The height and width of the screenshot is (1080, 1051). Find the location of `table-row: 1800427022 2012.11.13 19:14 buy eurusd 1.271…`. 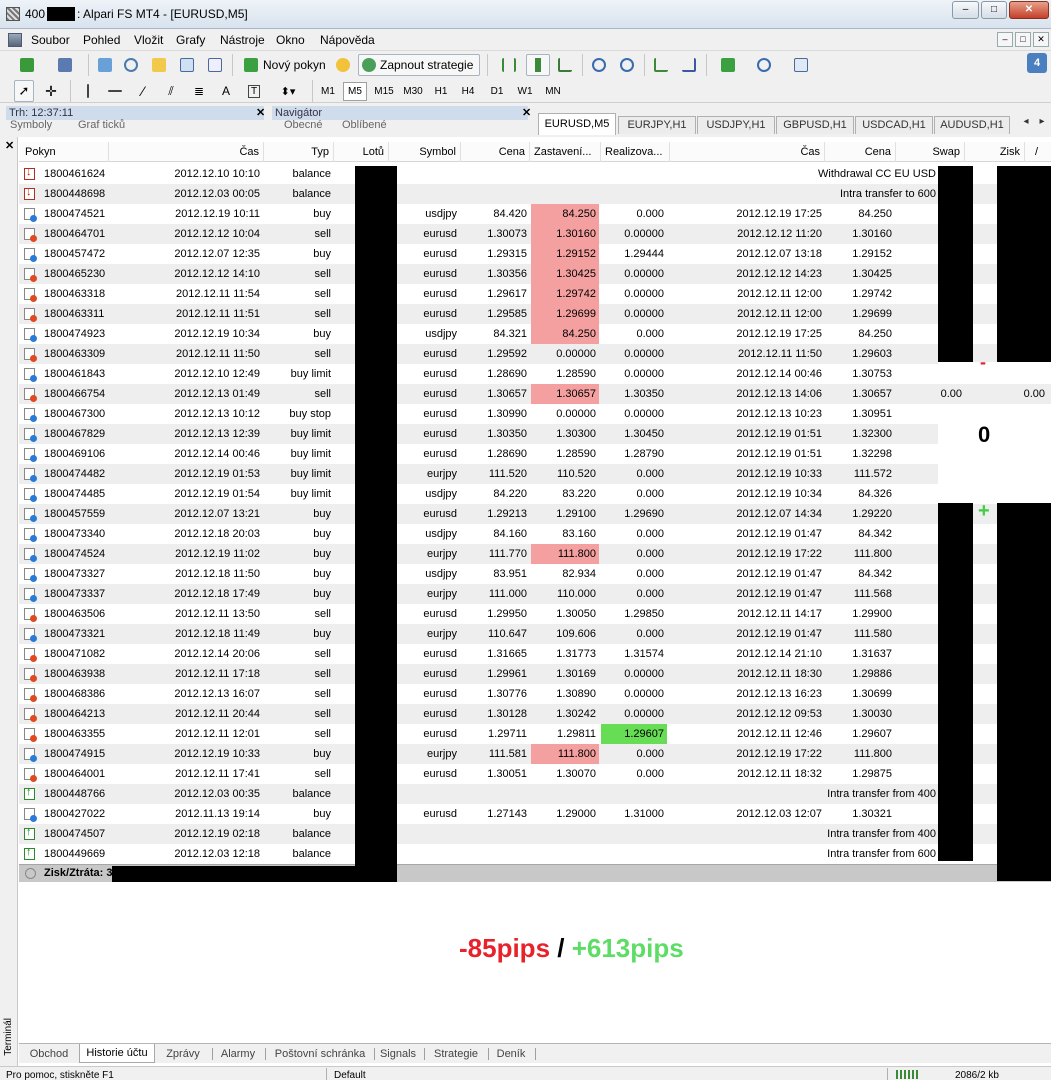

table-row: 1800427022 2012.11.13 19:14 buy eurusd 1.271… is located at coordinates (535, 814).